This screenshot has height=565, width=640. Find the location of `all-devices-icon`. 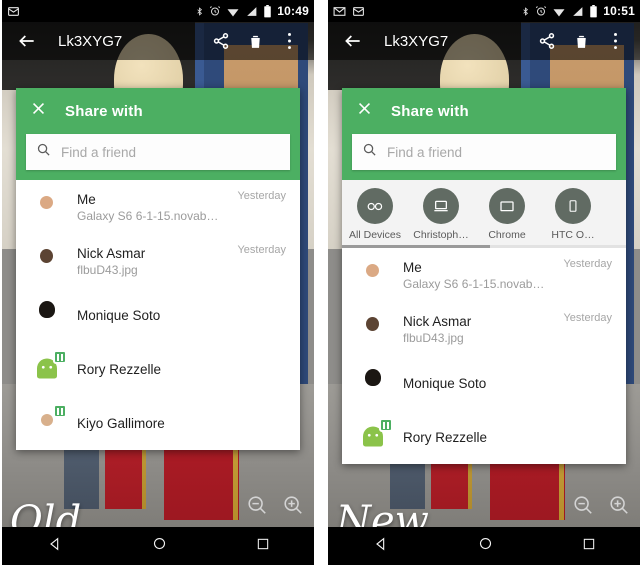

all-devices-icon is located at coordinates (375, 206).